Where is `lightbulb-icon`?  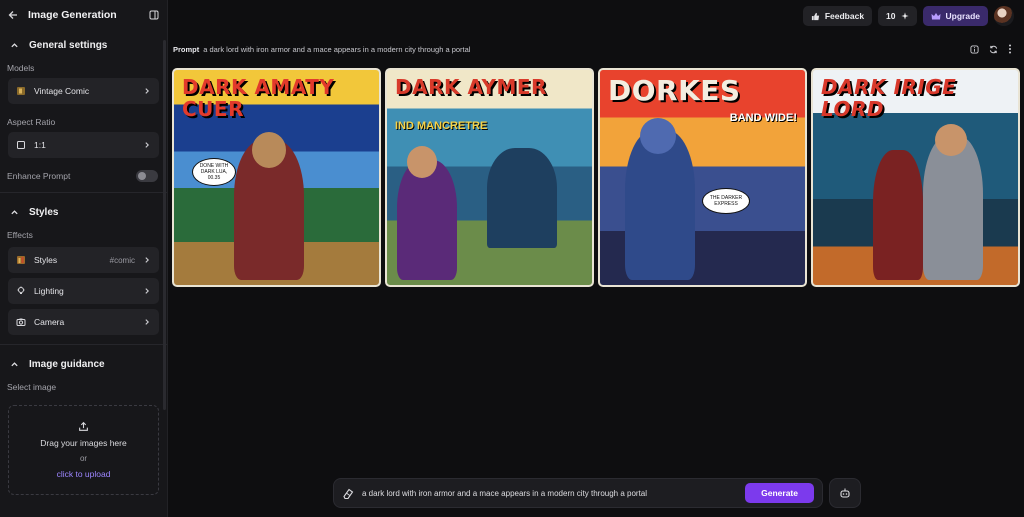 lightbulb-icon is located at coordinates (21, 291).